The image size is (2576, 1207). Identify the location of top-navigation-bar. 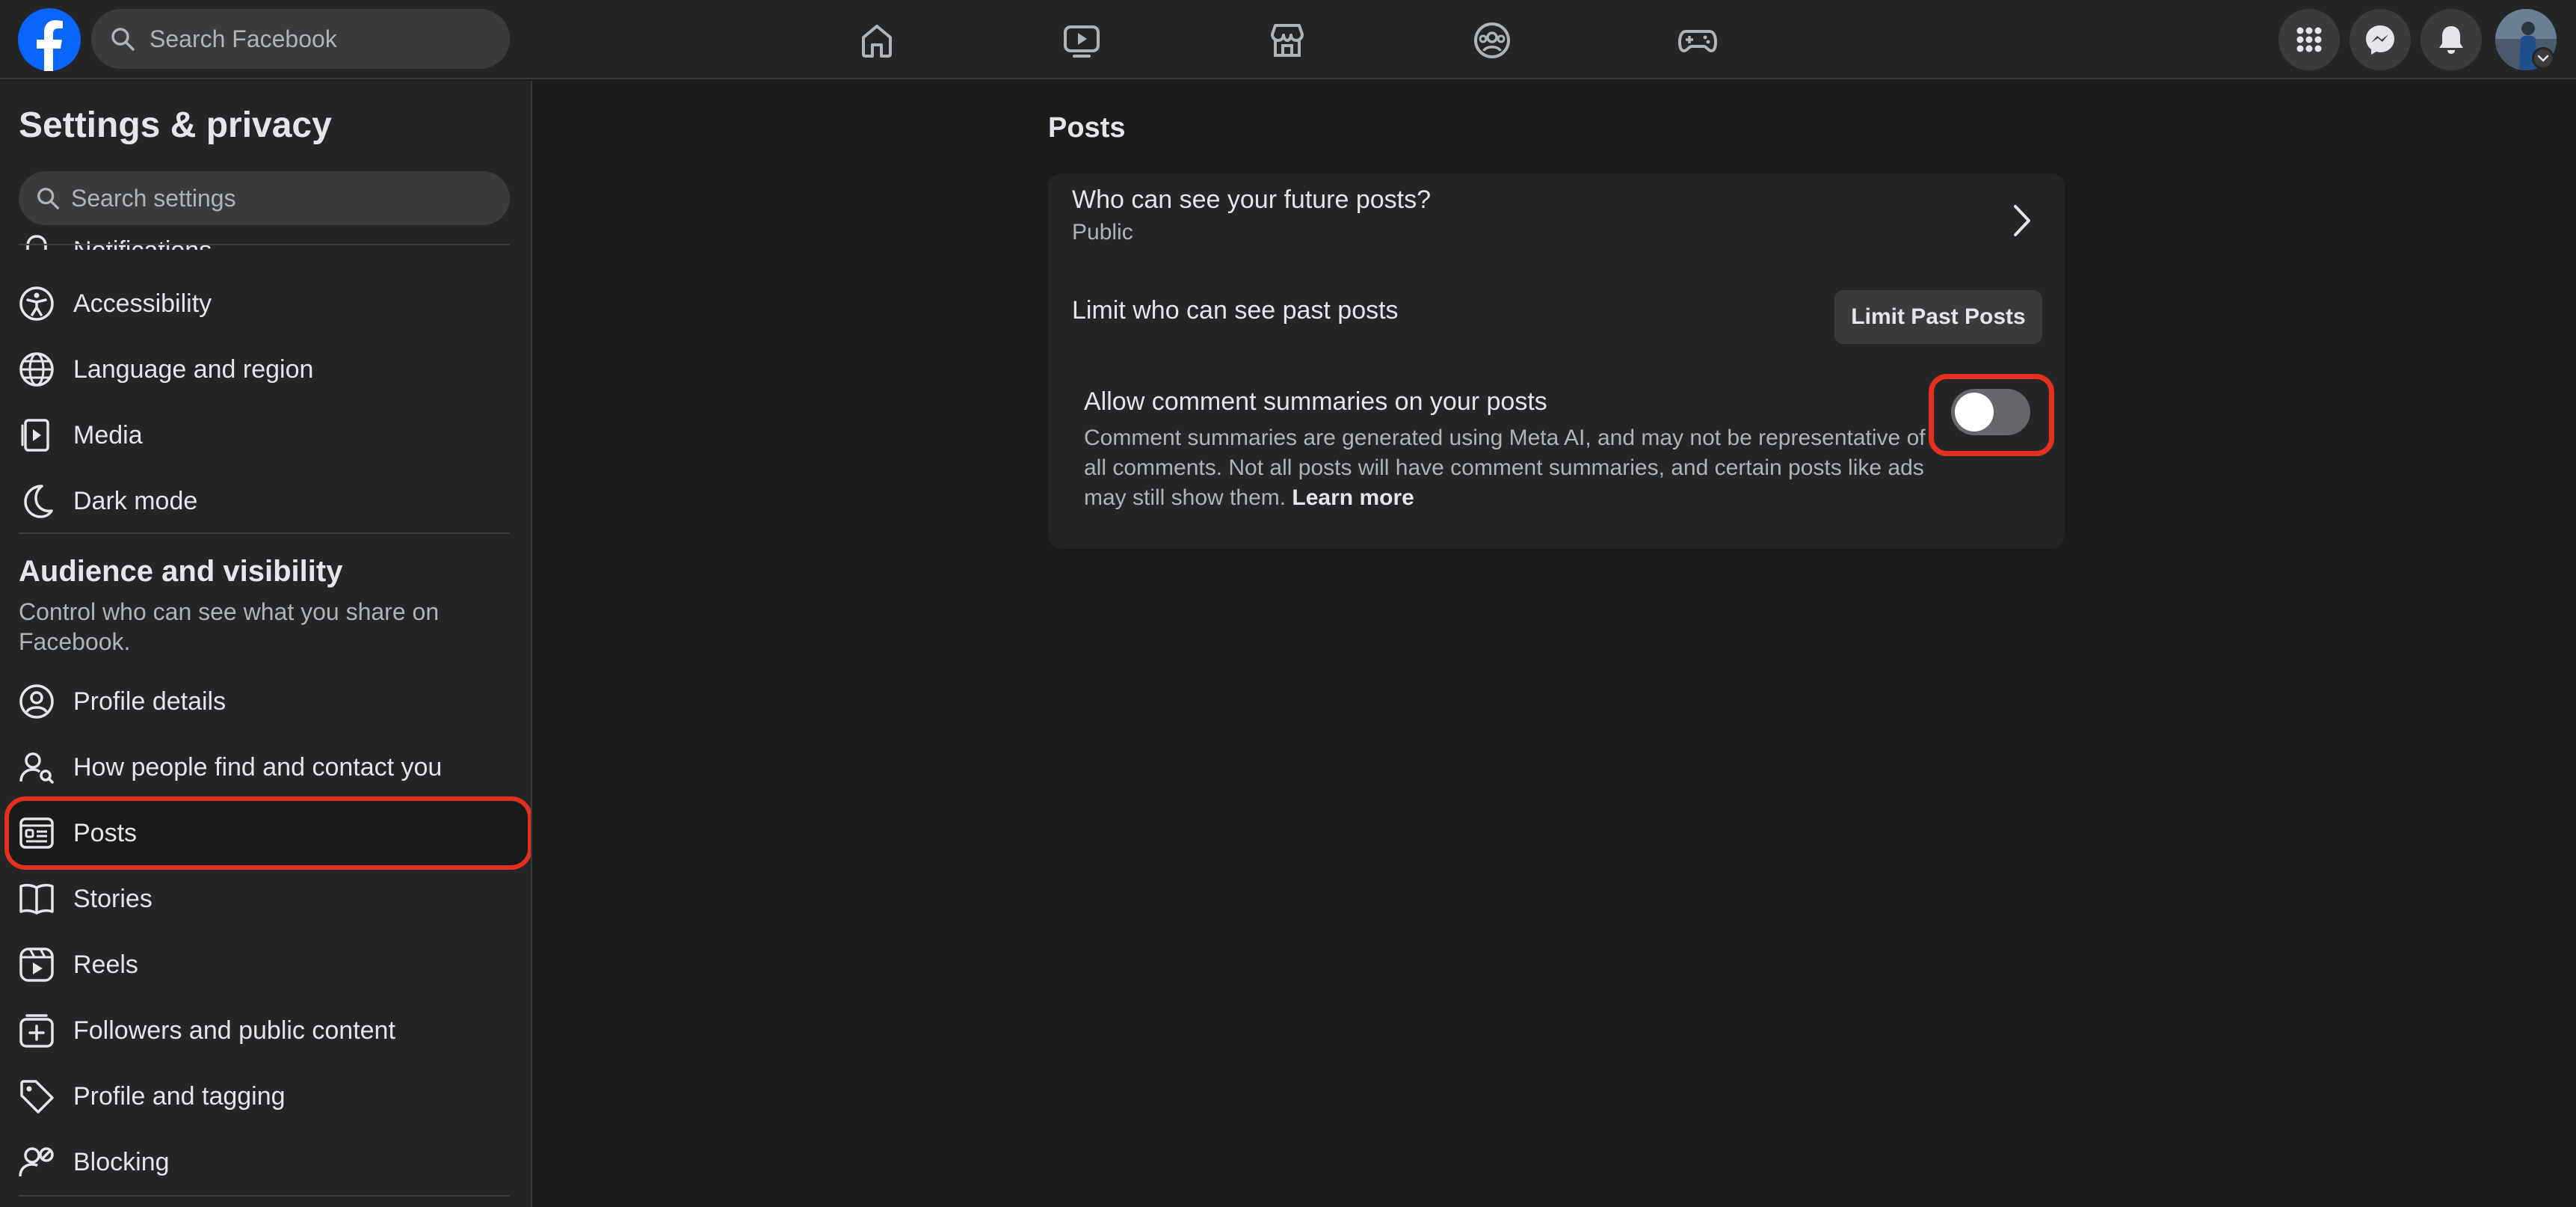
(1288, 39).